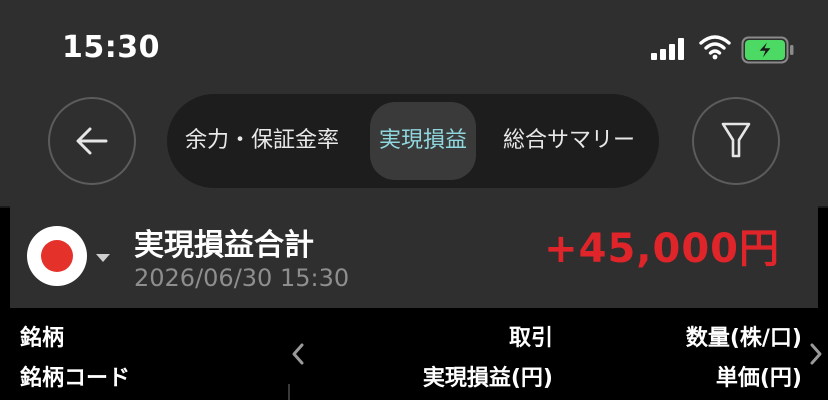  I want to click on realized-pl-total: +45,000円, so click(662, 249).